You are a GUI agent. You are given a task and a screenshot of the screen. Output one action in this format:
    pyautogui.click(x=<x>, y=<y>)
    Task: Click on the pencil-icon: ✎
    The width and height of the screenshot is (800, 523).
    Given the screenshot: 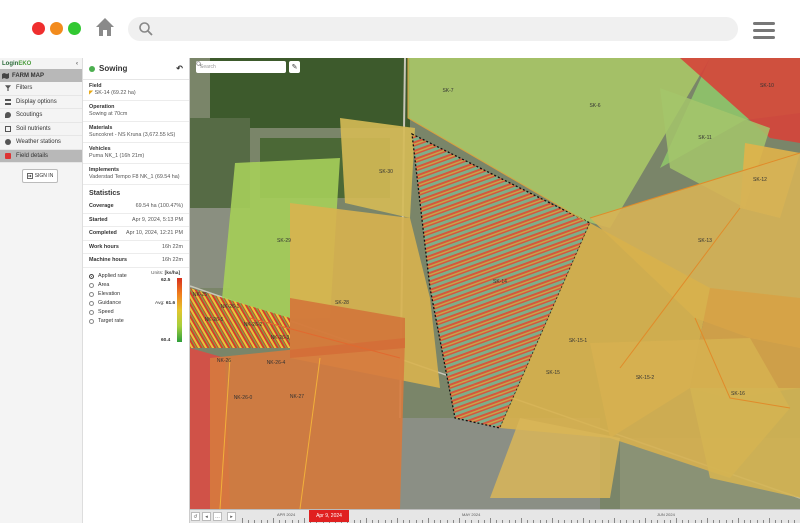 What is the action you would take?
    pyautogui.click(x=294, y=67)
    